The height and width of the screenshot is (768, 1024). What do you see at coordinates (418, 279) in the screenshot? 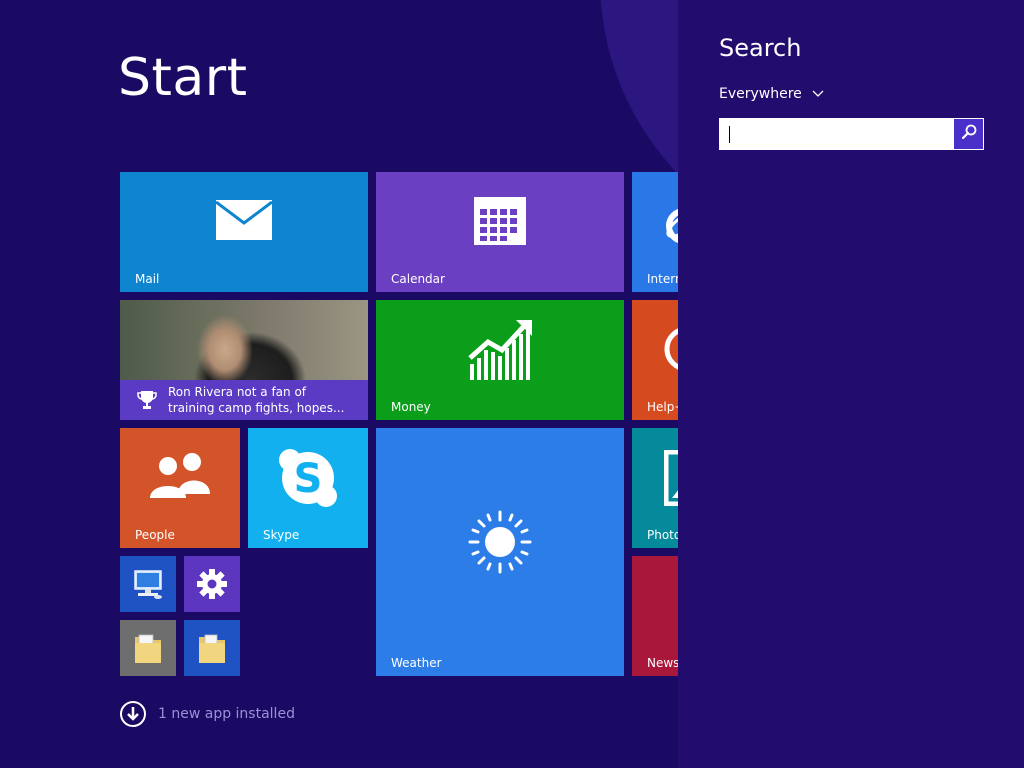
I see `tile-label: Calendar` at bounding box center [418, 279].